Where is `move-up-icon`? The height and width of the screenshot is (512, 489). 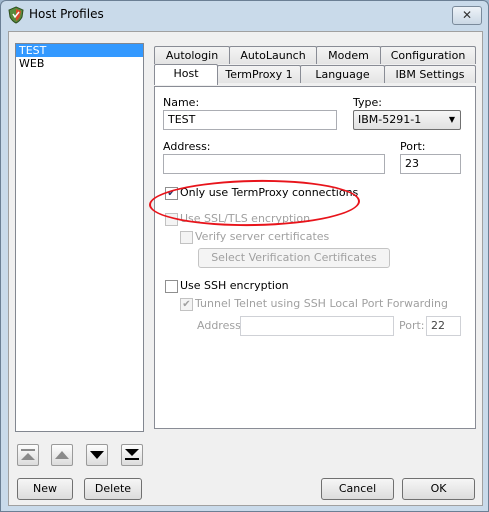 move-up-icon is located at coordinates (62, 455).